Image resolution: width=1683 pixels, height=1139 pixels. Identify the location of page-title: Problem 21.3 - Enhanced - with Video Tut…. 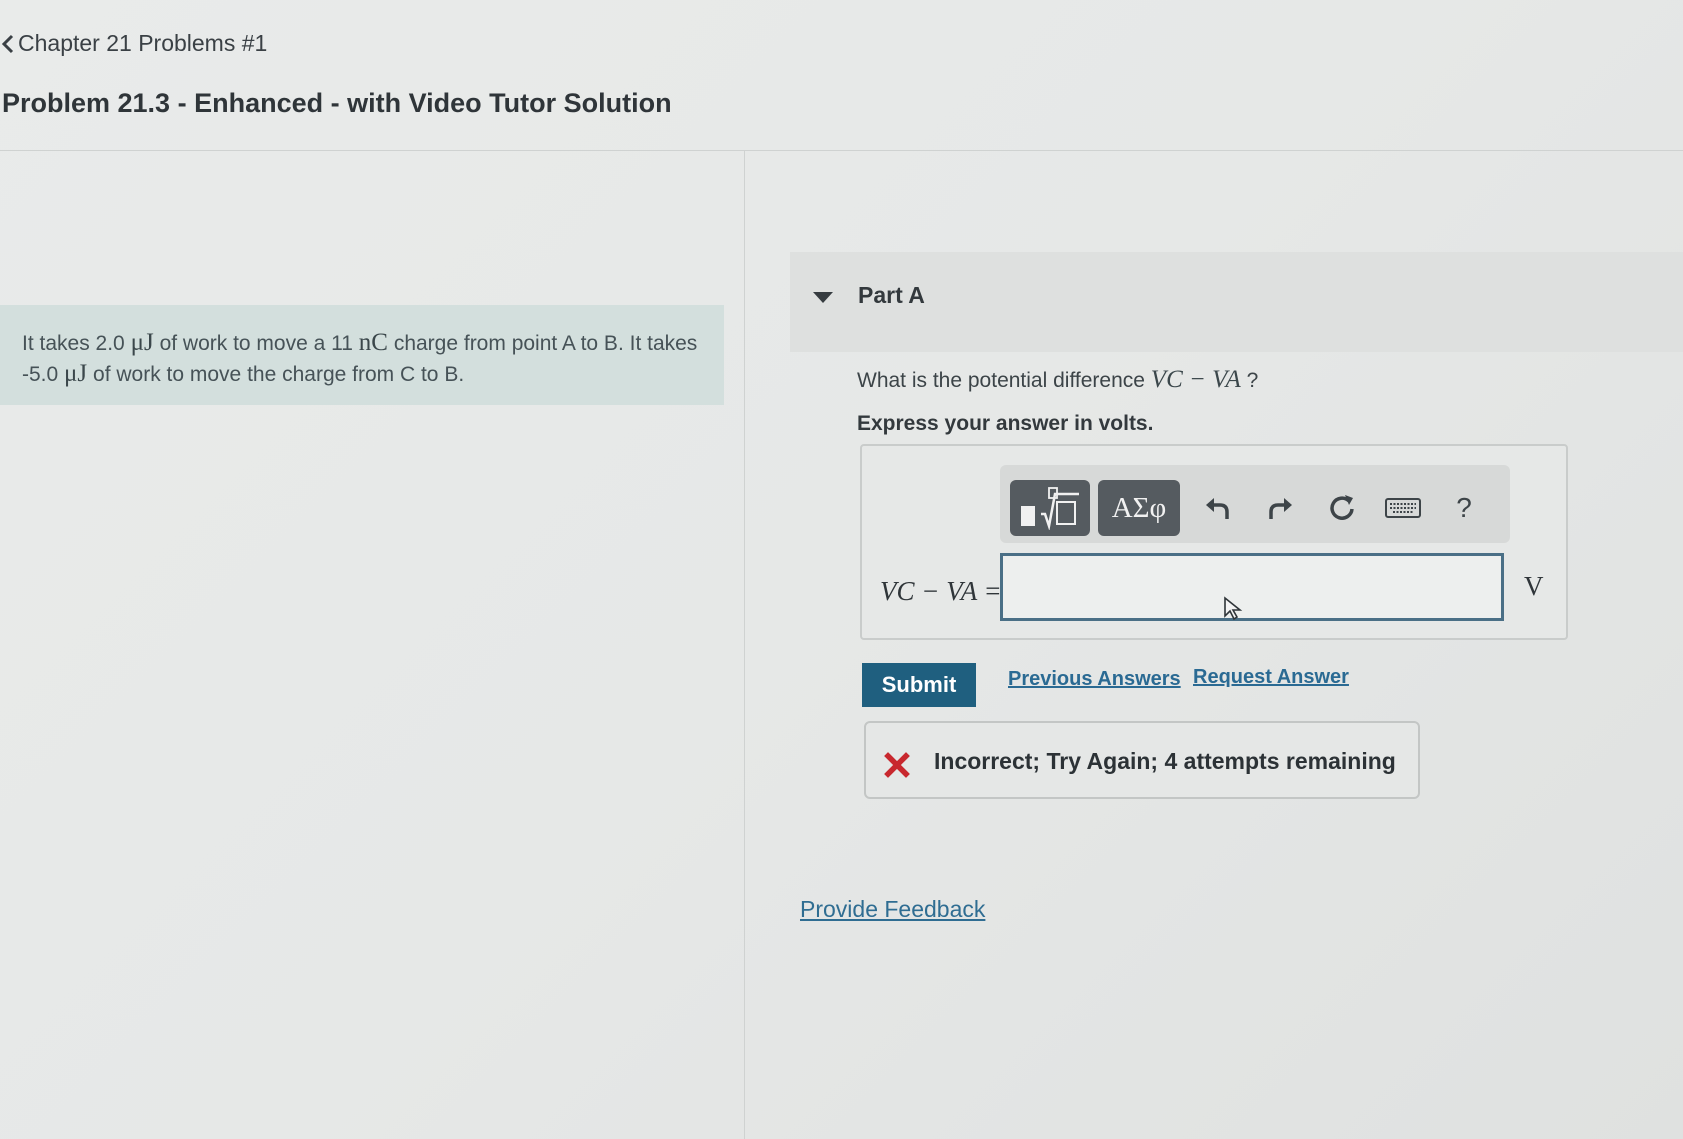
(337, 103).